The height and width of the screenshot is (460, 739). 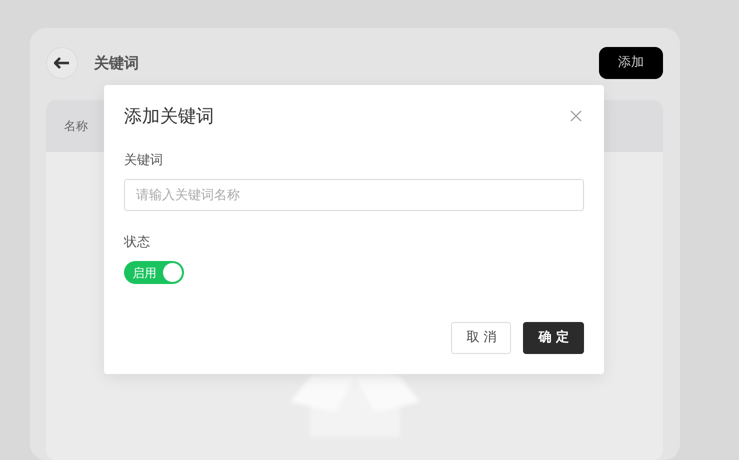 What do you see at coordinates (553, 338) in the screenshot?
I see `confirm-button: 确 定` at bounding box center [553, 338].